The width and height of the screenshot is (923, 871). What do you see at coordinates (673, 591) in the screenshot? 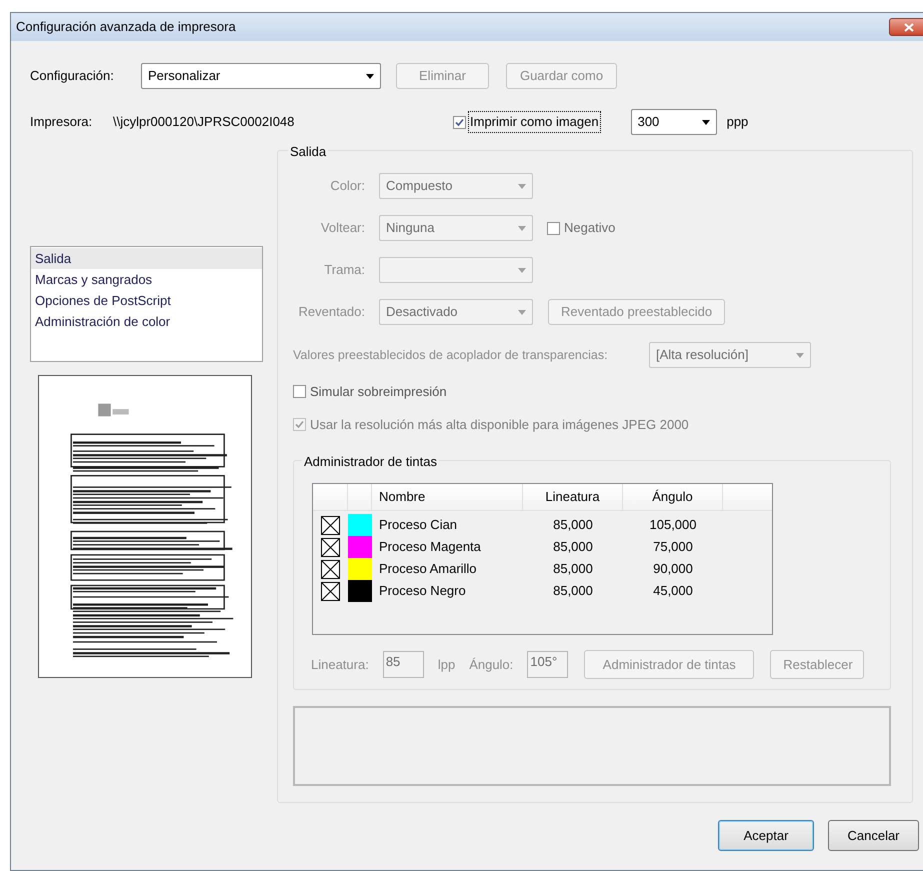
I see `ink-angle: 45,000` at bounding box center [673, 591].